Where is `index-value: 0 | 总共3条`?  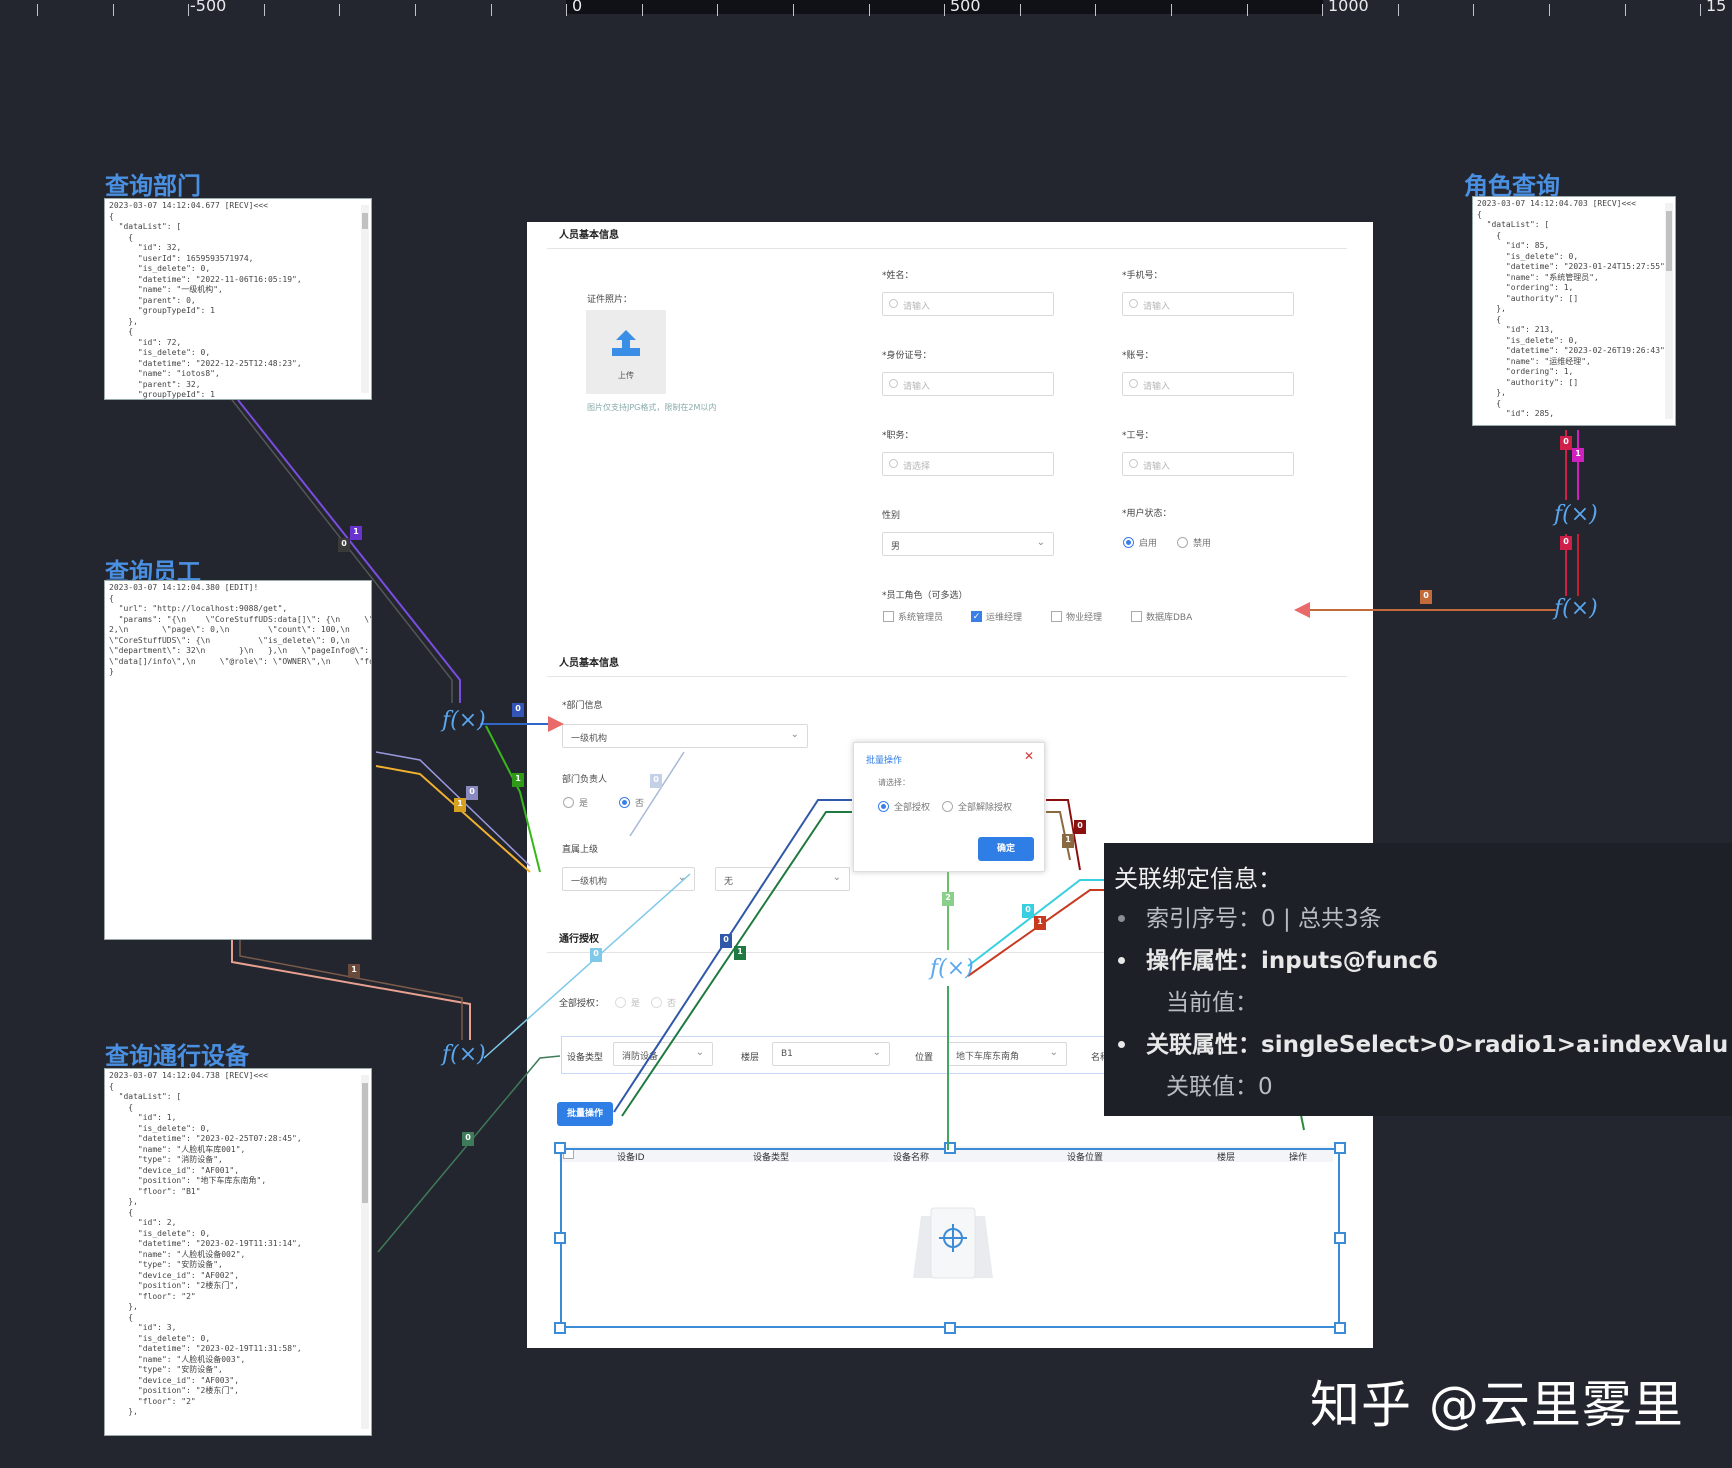
index-value: 0 | 总共3条 is located at coordinates (1321, 919).